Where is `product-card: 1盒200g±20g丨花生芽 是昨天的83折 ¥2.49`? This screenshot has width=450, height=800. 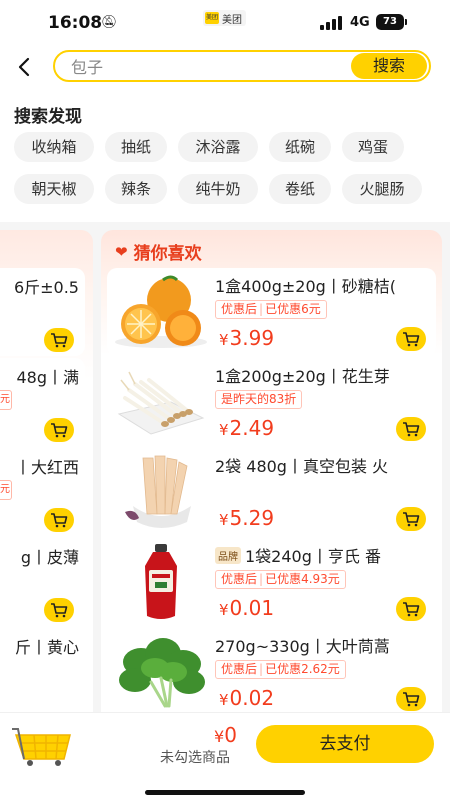 product-card: 1盒200g±20g丨花生芽 是昨天的83折 ¥2.49 is located at coordinates (271, 402).